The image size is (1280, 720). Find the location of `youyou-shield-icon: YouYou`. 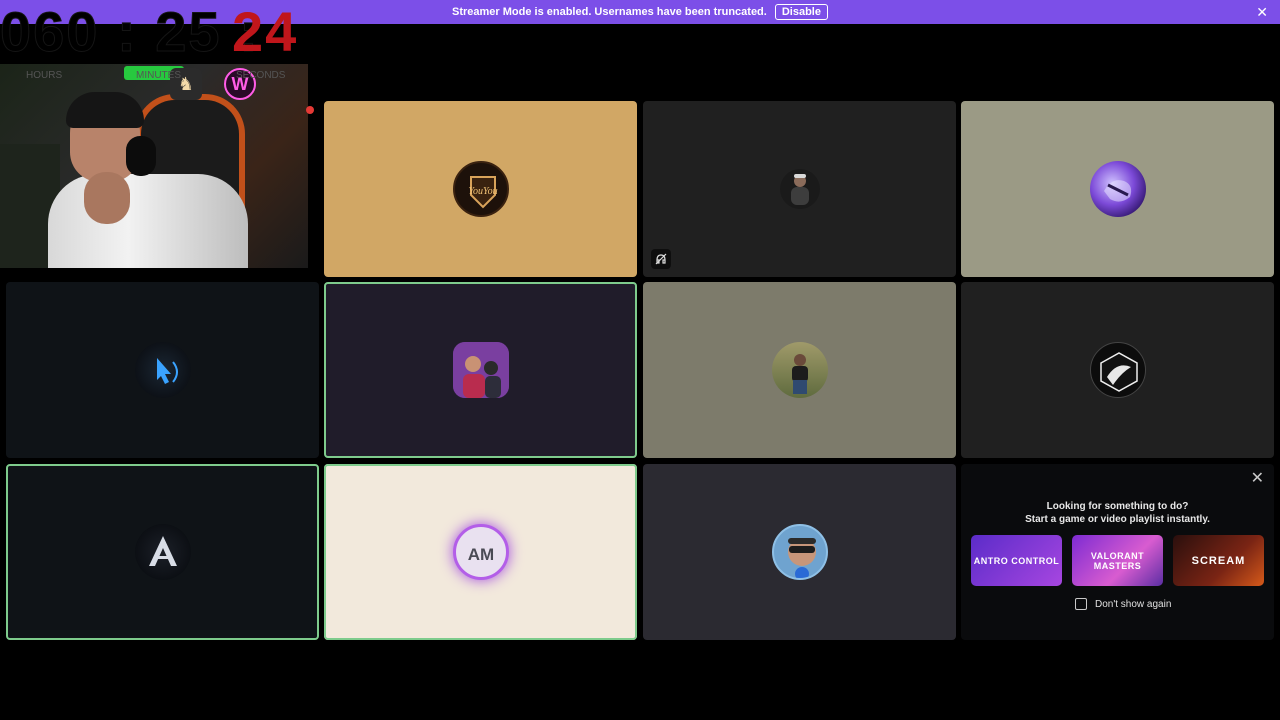

youyou-shield-icon: YouYou is located at coordinates (482, 192).